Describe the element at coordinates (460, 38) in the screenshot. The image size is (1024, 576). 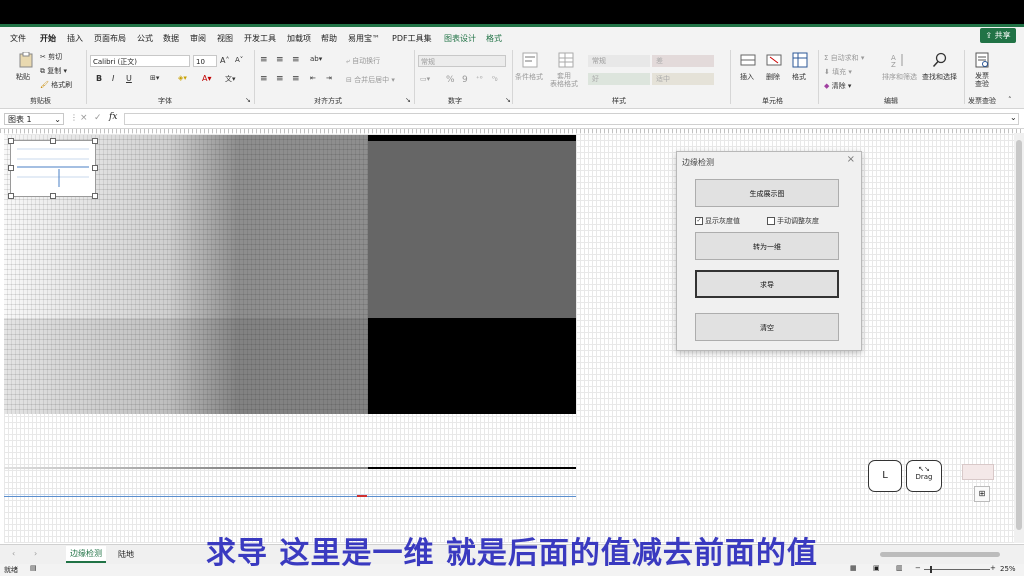
I see `tab-chart-design: 图表设计` at that location.